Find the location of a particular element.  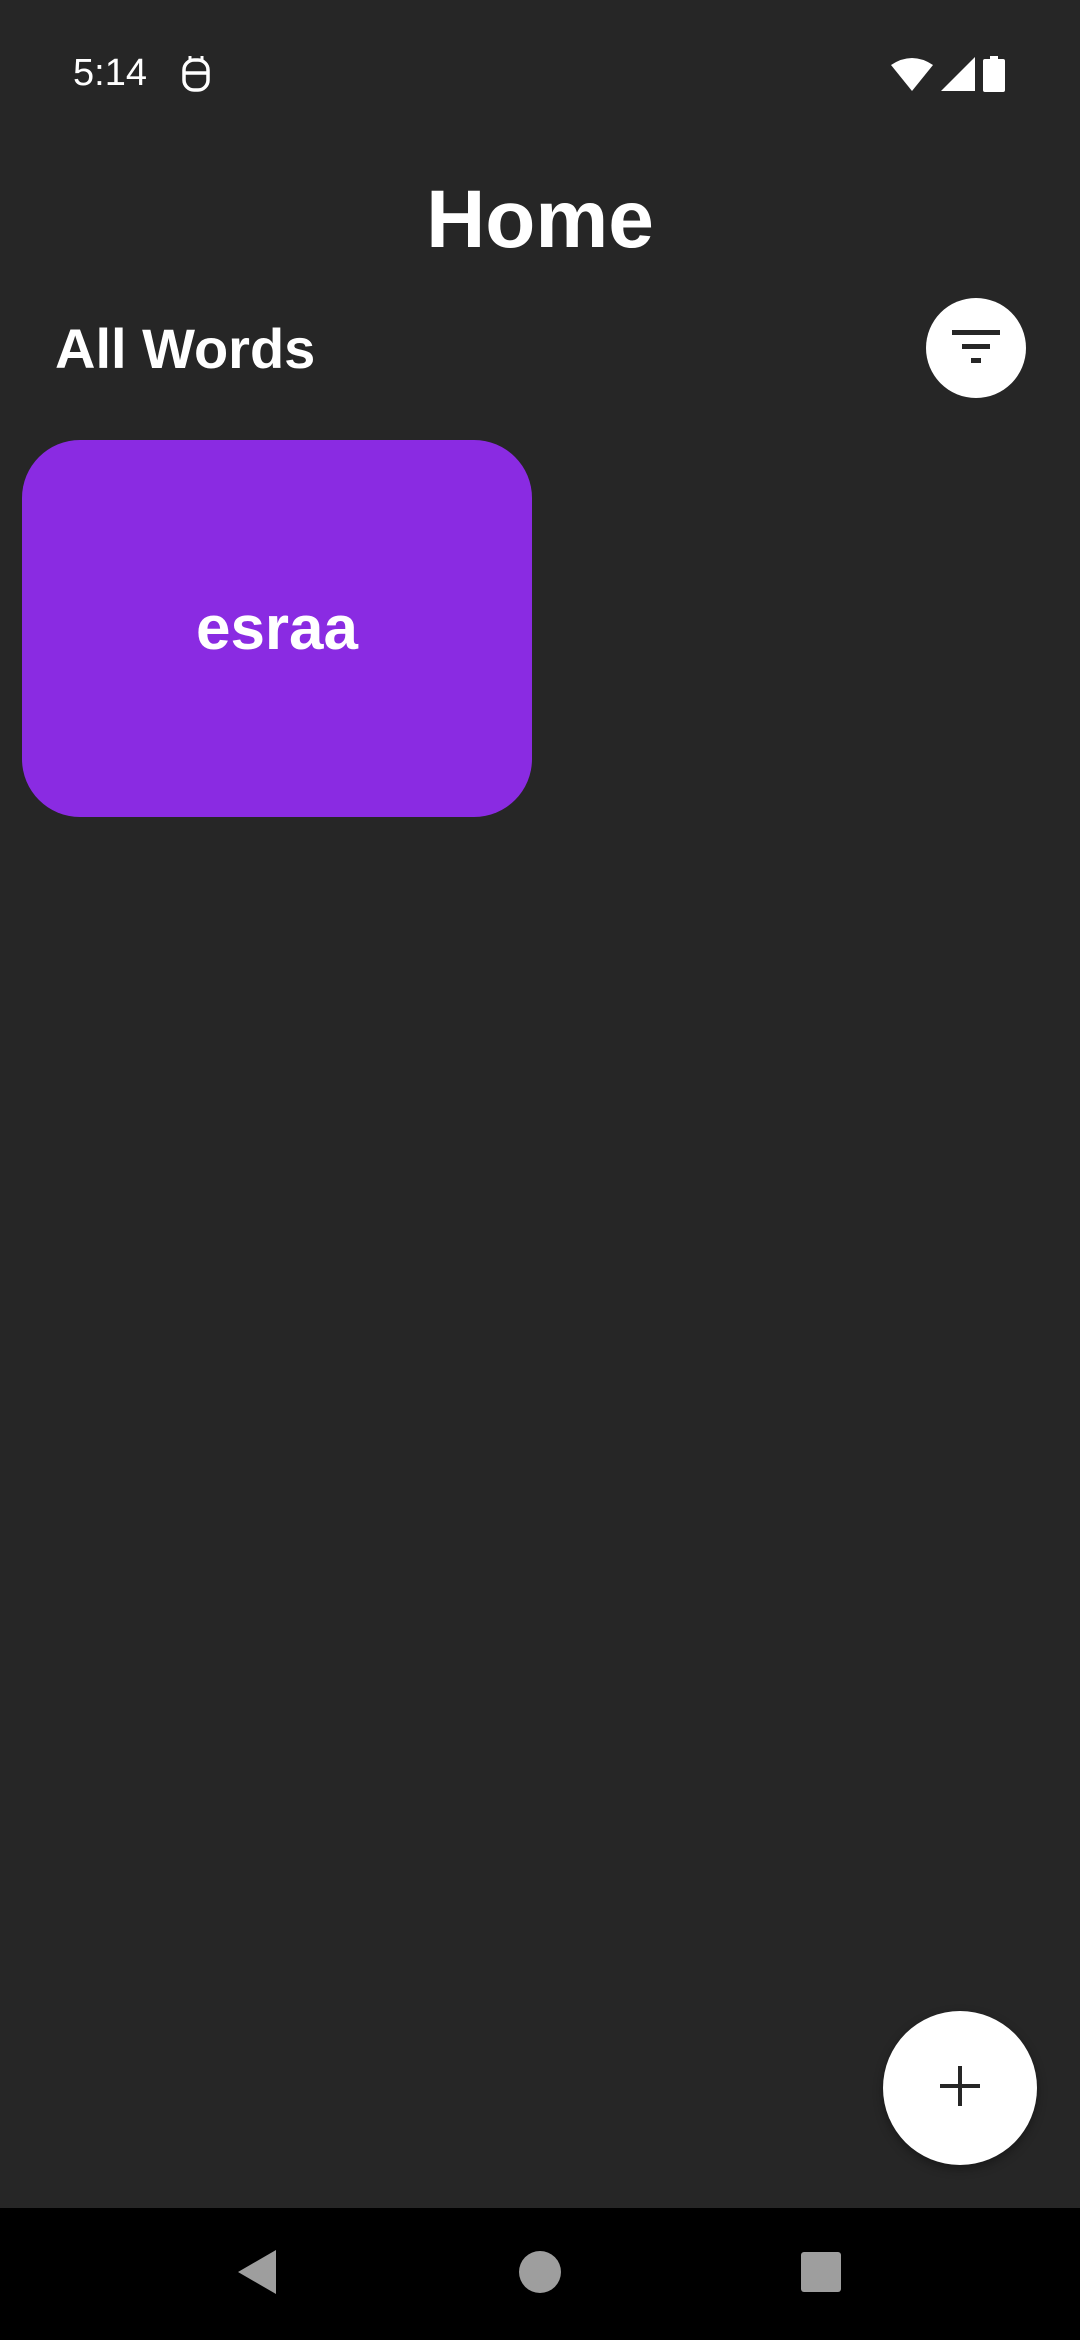

nav-back-button is located at coordinates (257, 2274).